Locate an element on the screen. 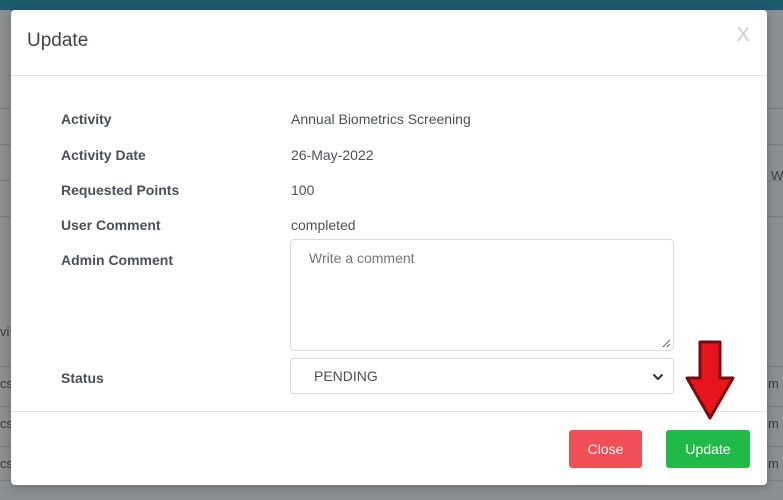 This screenshot has height=500, width=783. chevron-down-icon is located at coordinates (658, 377).